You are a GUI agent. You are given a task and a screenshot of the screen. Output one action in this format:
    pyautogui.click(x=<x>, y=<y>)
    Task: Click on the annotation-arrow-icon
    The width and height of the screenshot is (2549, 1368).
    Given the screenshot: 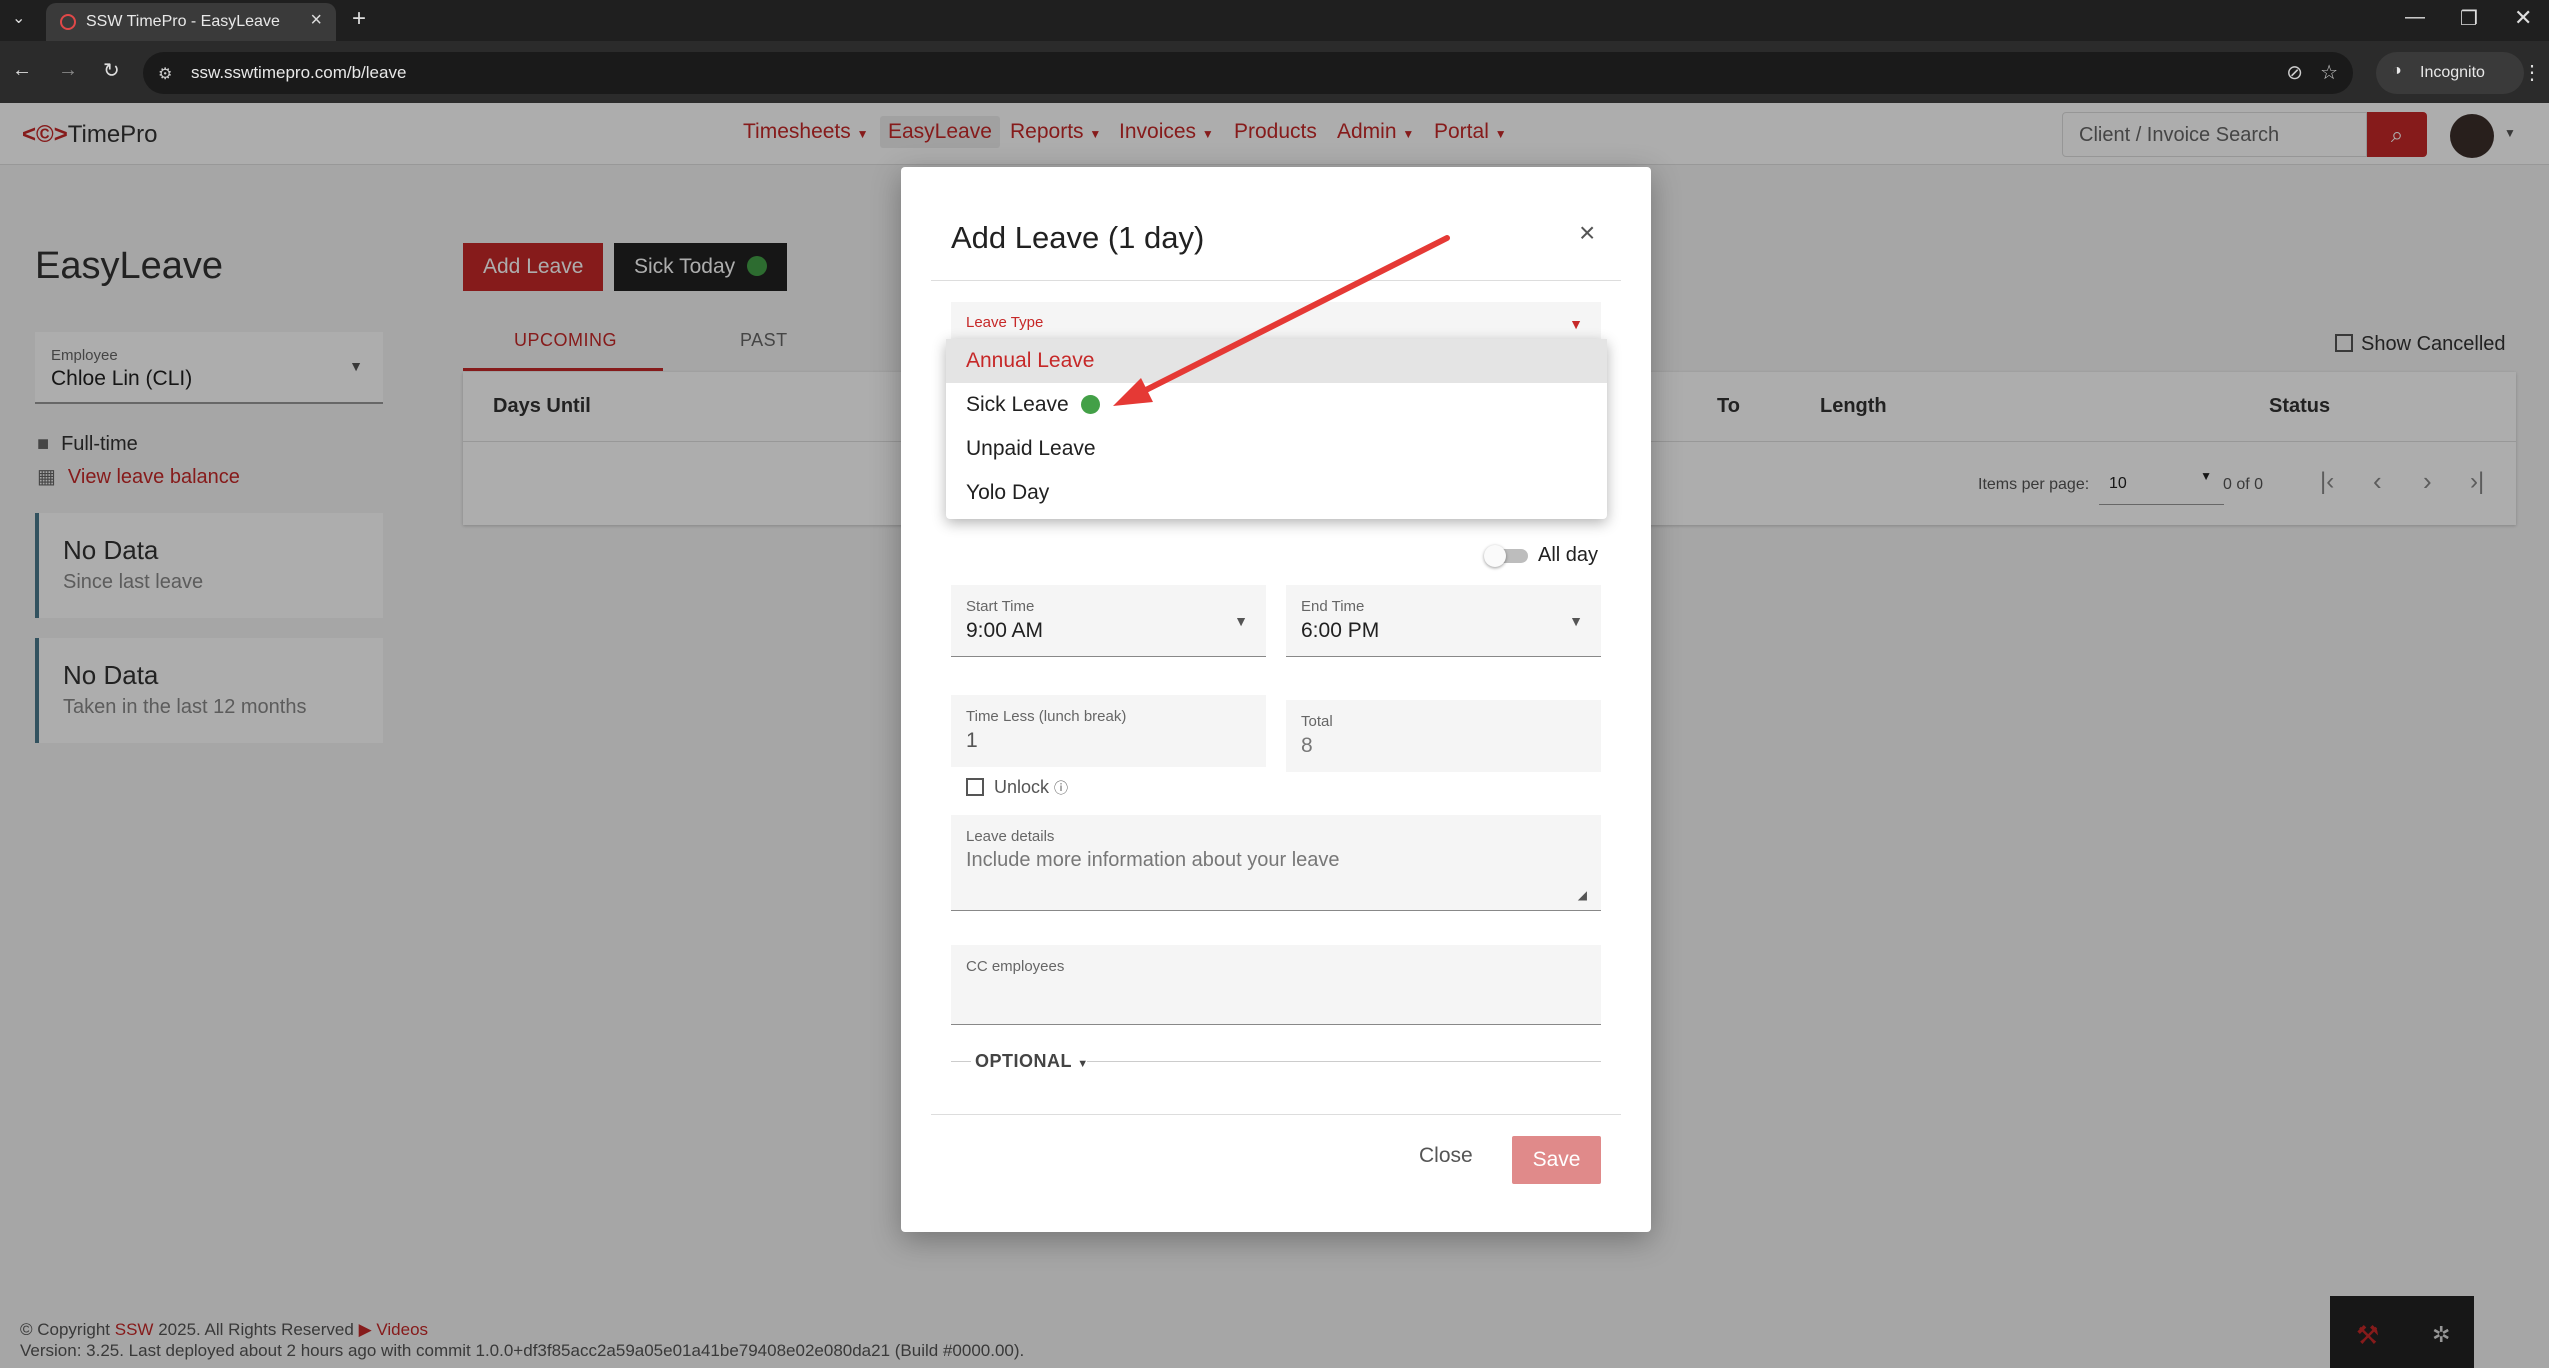 What is the action you would take?
    pyautogui.click(x=1281, y=320)
    